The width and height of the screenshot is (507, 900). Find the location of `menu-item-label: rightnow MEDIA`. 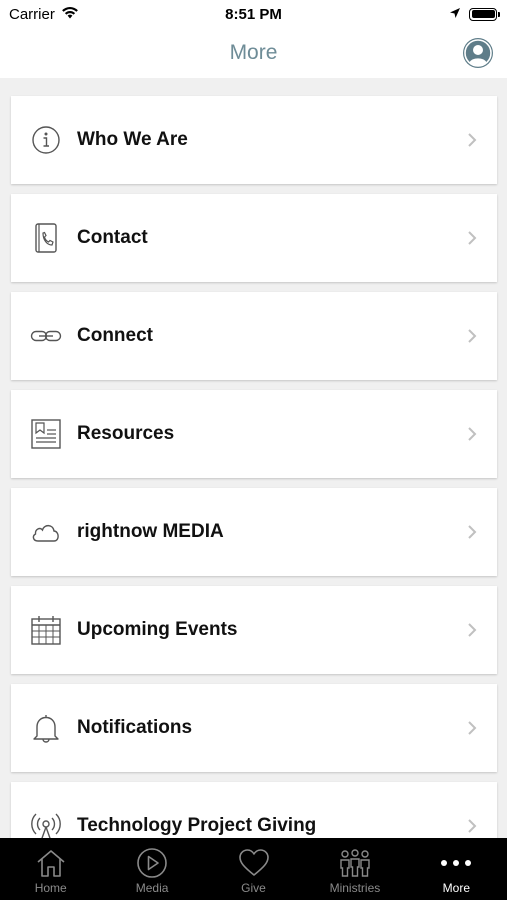

menu-item-label: rightnow MEDIA is located at coordinates (150, 531).